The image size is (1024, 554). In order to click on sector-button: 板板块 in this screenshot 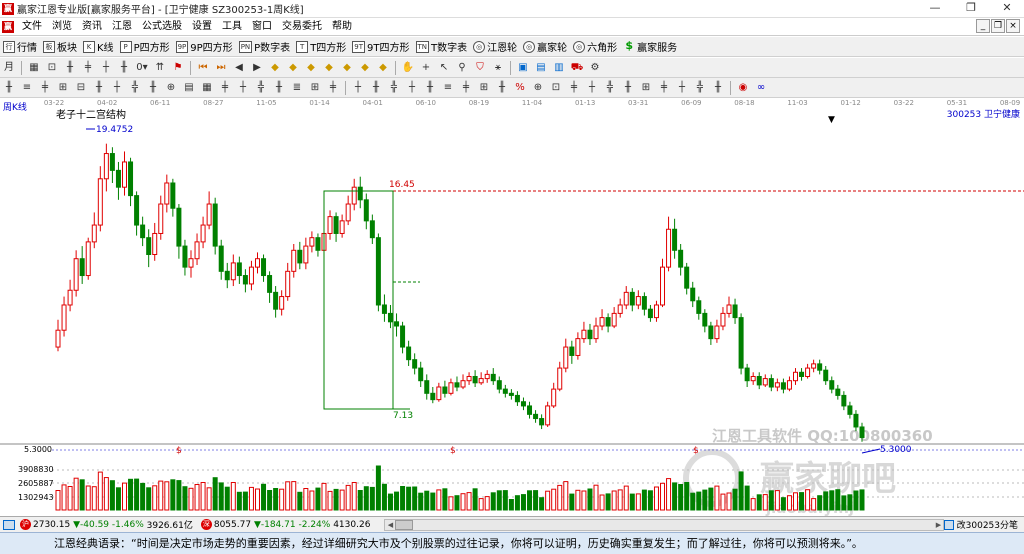, I will do `click(60, 46)`.